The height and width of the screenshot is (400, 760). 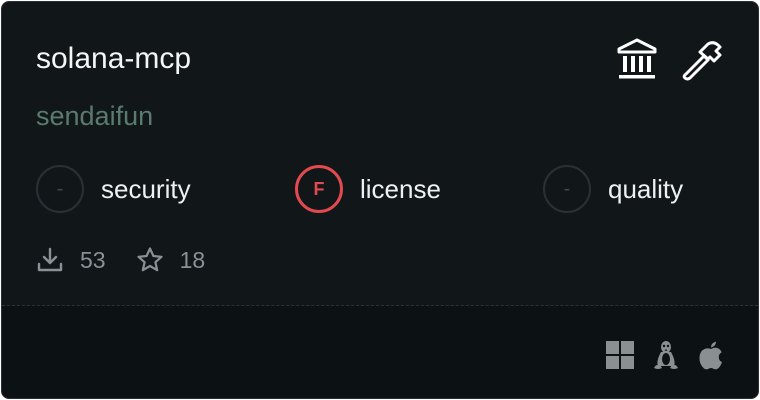 I want to click on stats-row: 53 18, so click(x=135, y=260).